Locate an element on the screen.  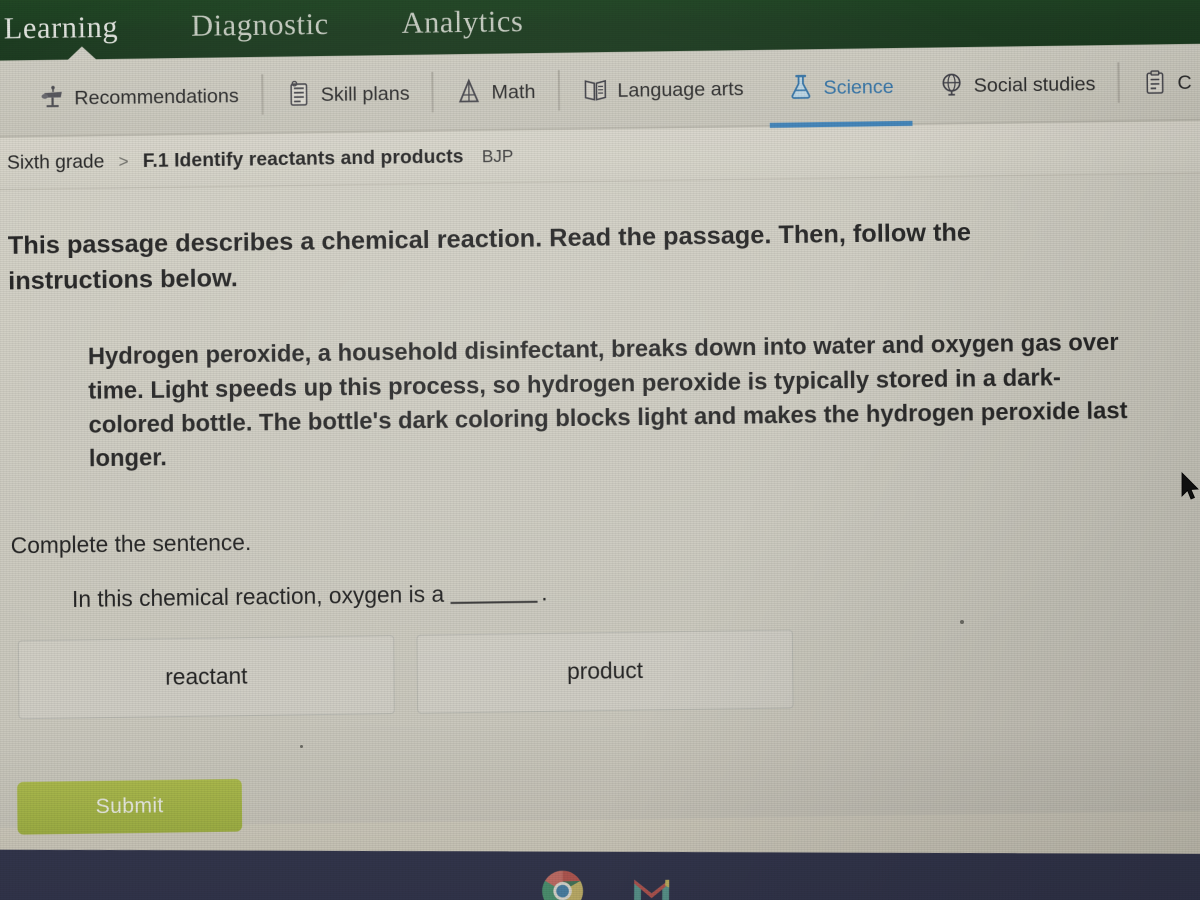
nav-item-common-core: C is located at coordinates (1159, 82).